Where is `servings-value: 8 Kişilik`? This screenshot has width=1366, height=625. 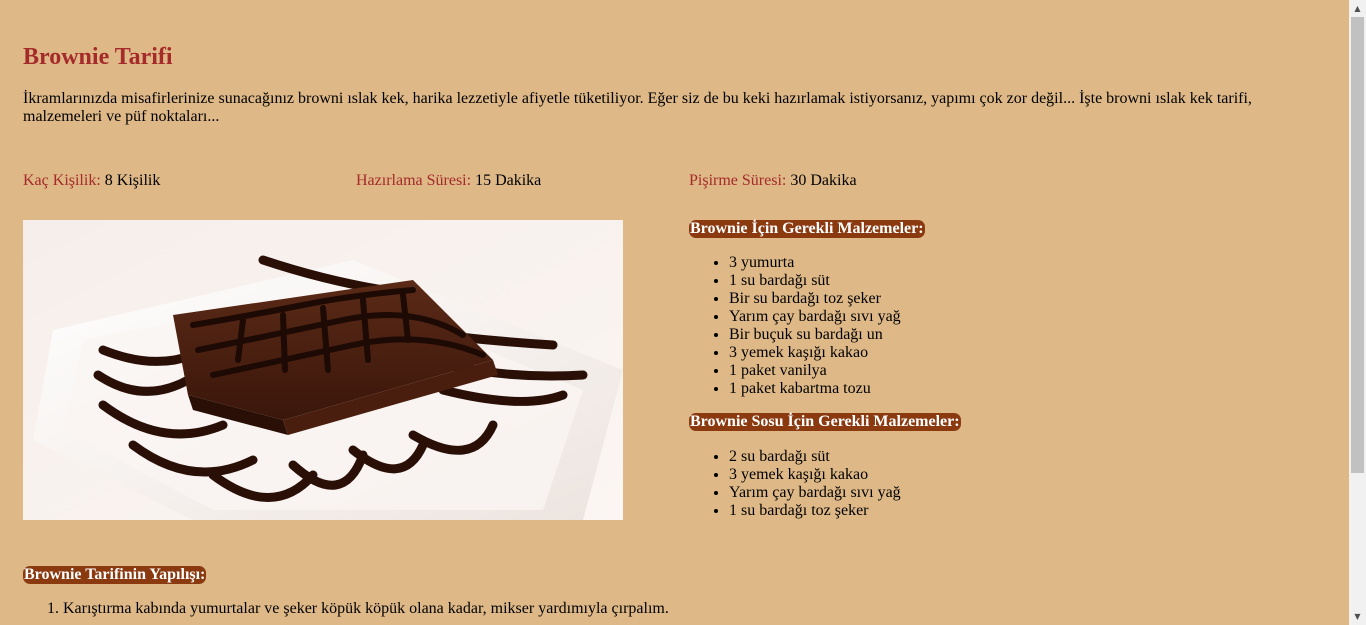 servings-value: 8 Kişilik is located at coordinates (132, 180).